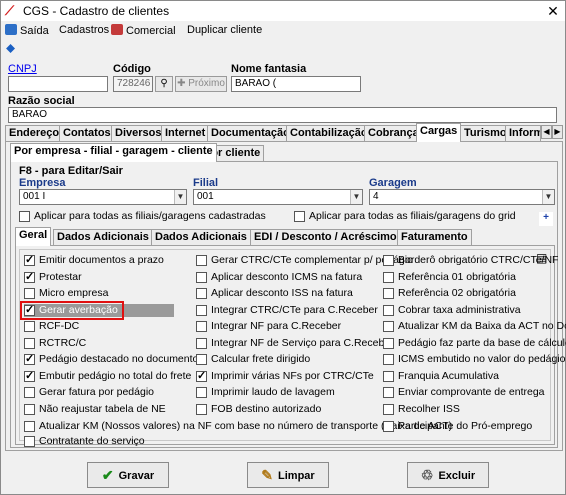 This screenshot has width=566, height=495. Describe the element at coordinates (42, 183) in the screenshot. I see `empresa-label: Empresa` at that location.